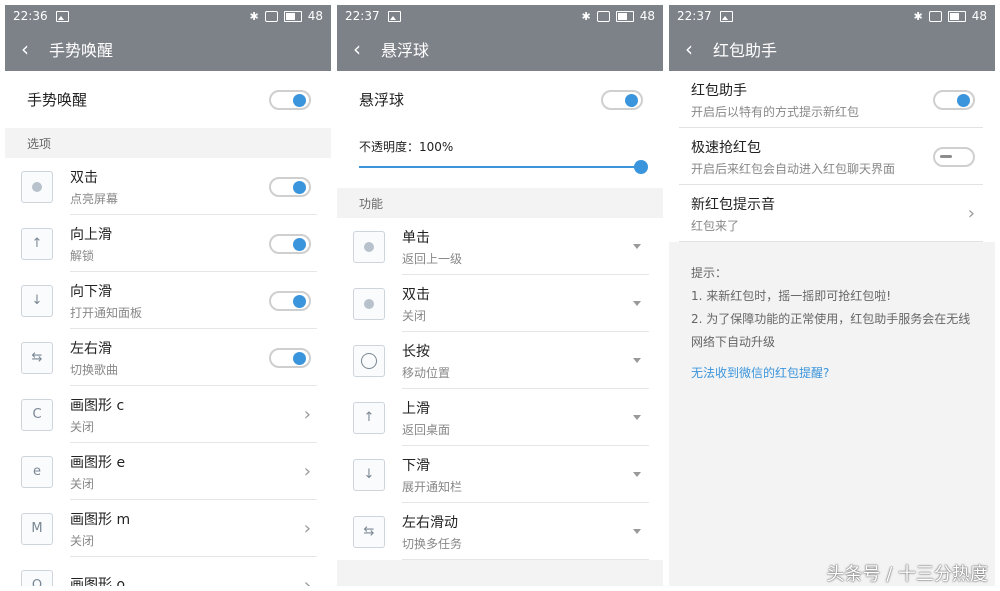 This screenshot has height=591, width=1000. I want to click on double-tap-icon, so click(369, 303).